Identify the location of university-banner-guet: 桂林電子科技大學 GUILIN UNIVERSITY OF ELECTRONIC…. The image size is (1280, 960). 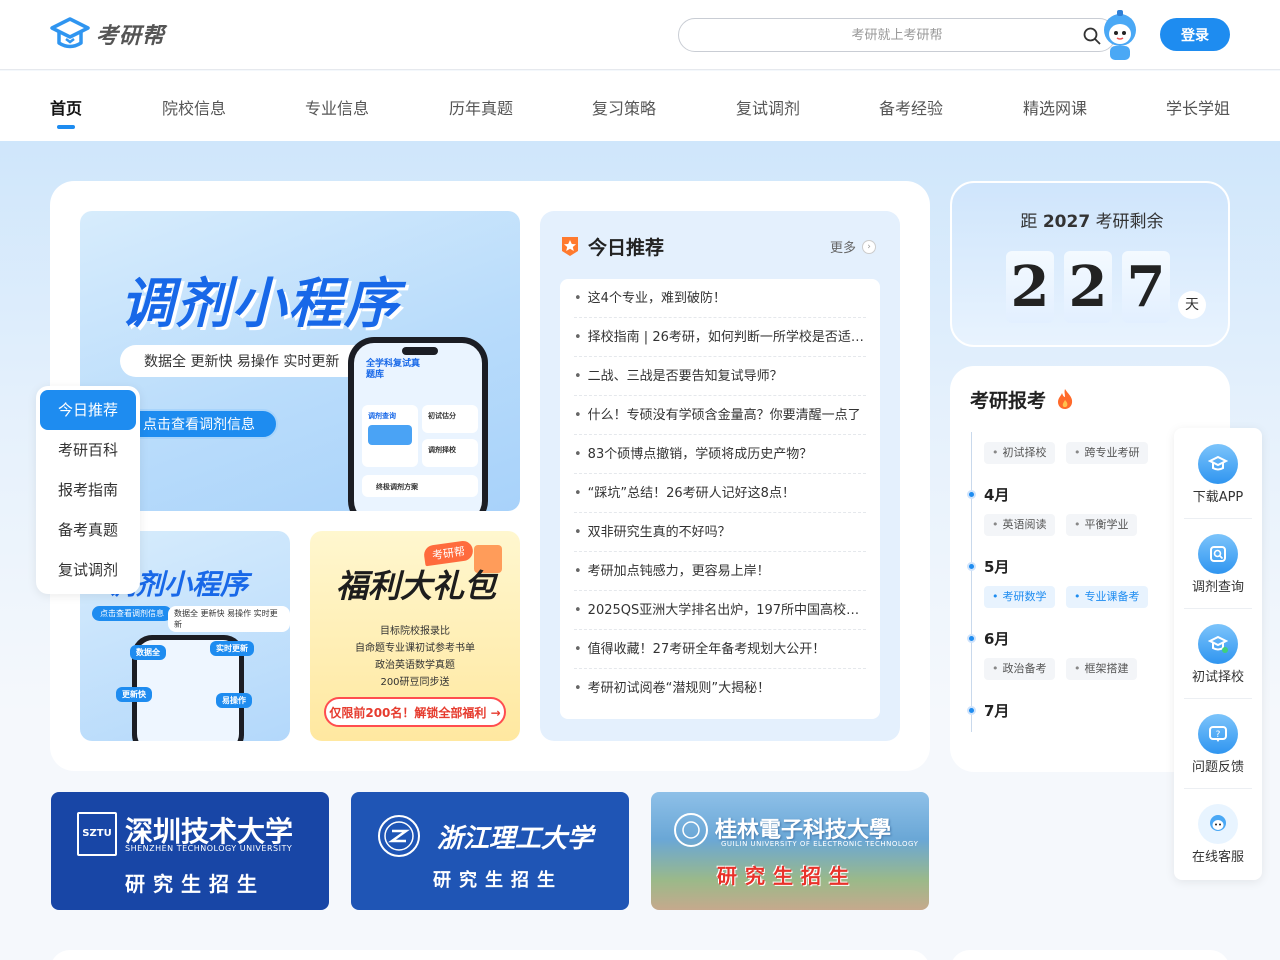
(790, 851).